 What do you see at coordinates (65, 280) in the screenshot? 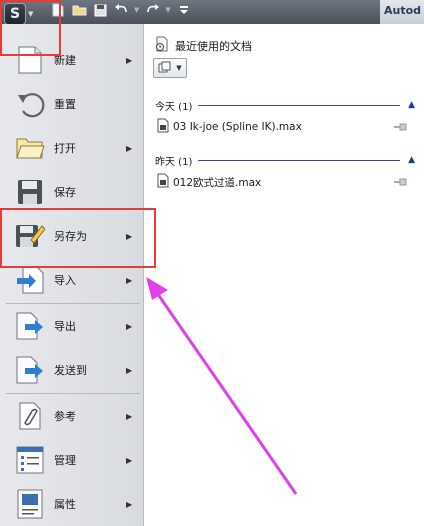
I see `menu-label-import: 导入` at bounding box center [65, 280].